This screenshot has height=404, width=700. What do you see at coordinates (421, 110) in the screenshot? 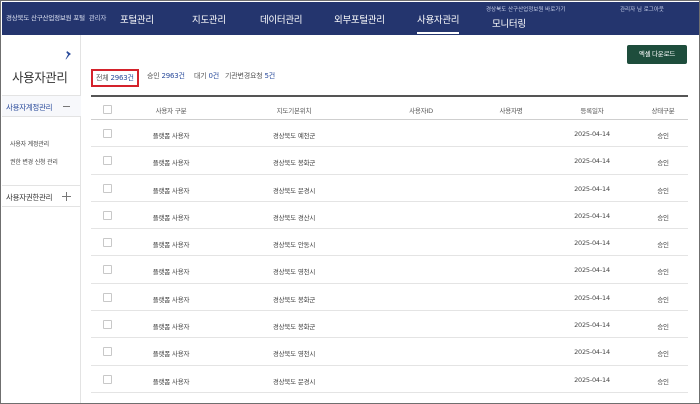
I see `header-user-id: 사용자ID` at bounding box center [421, 110].